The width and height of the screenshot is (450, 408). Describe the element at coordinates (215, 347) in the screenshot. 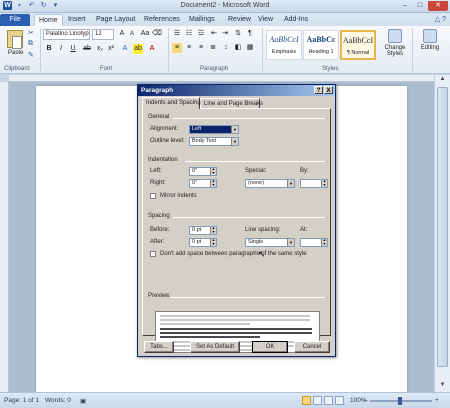

I see `set-as-default-button: Set As Default` at that location.